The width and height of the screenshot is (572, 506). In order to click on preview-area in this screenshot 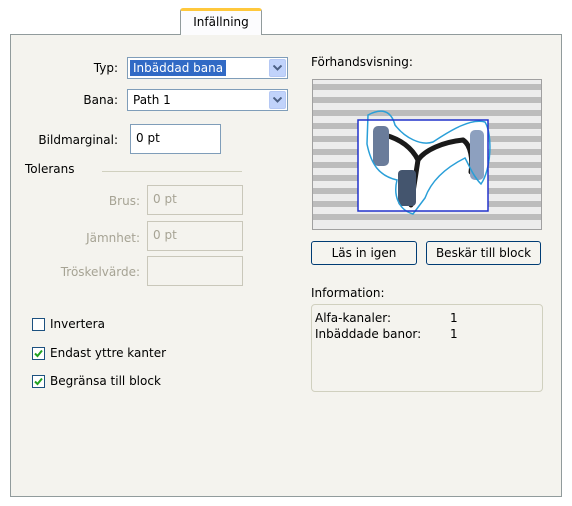, I will do `click(427, 154)`.